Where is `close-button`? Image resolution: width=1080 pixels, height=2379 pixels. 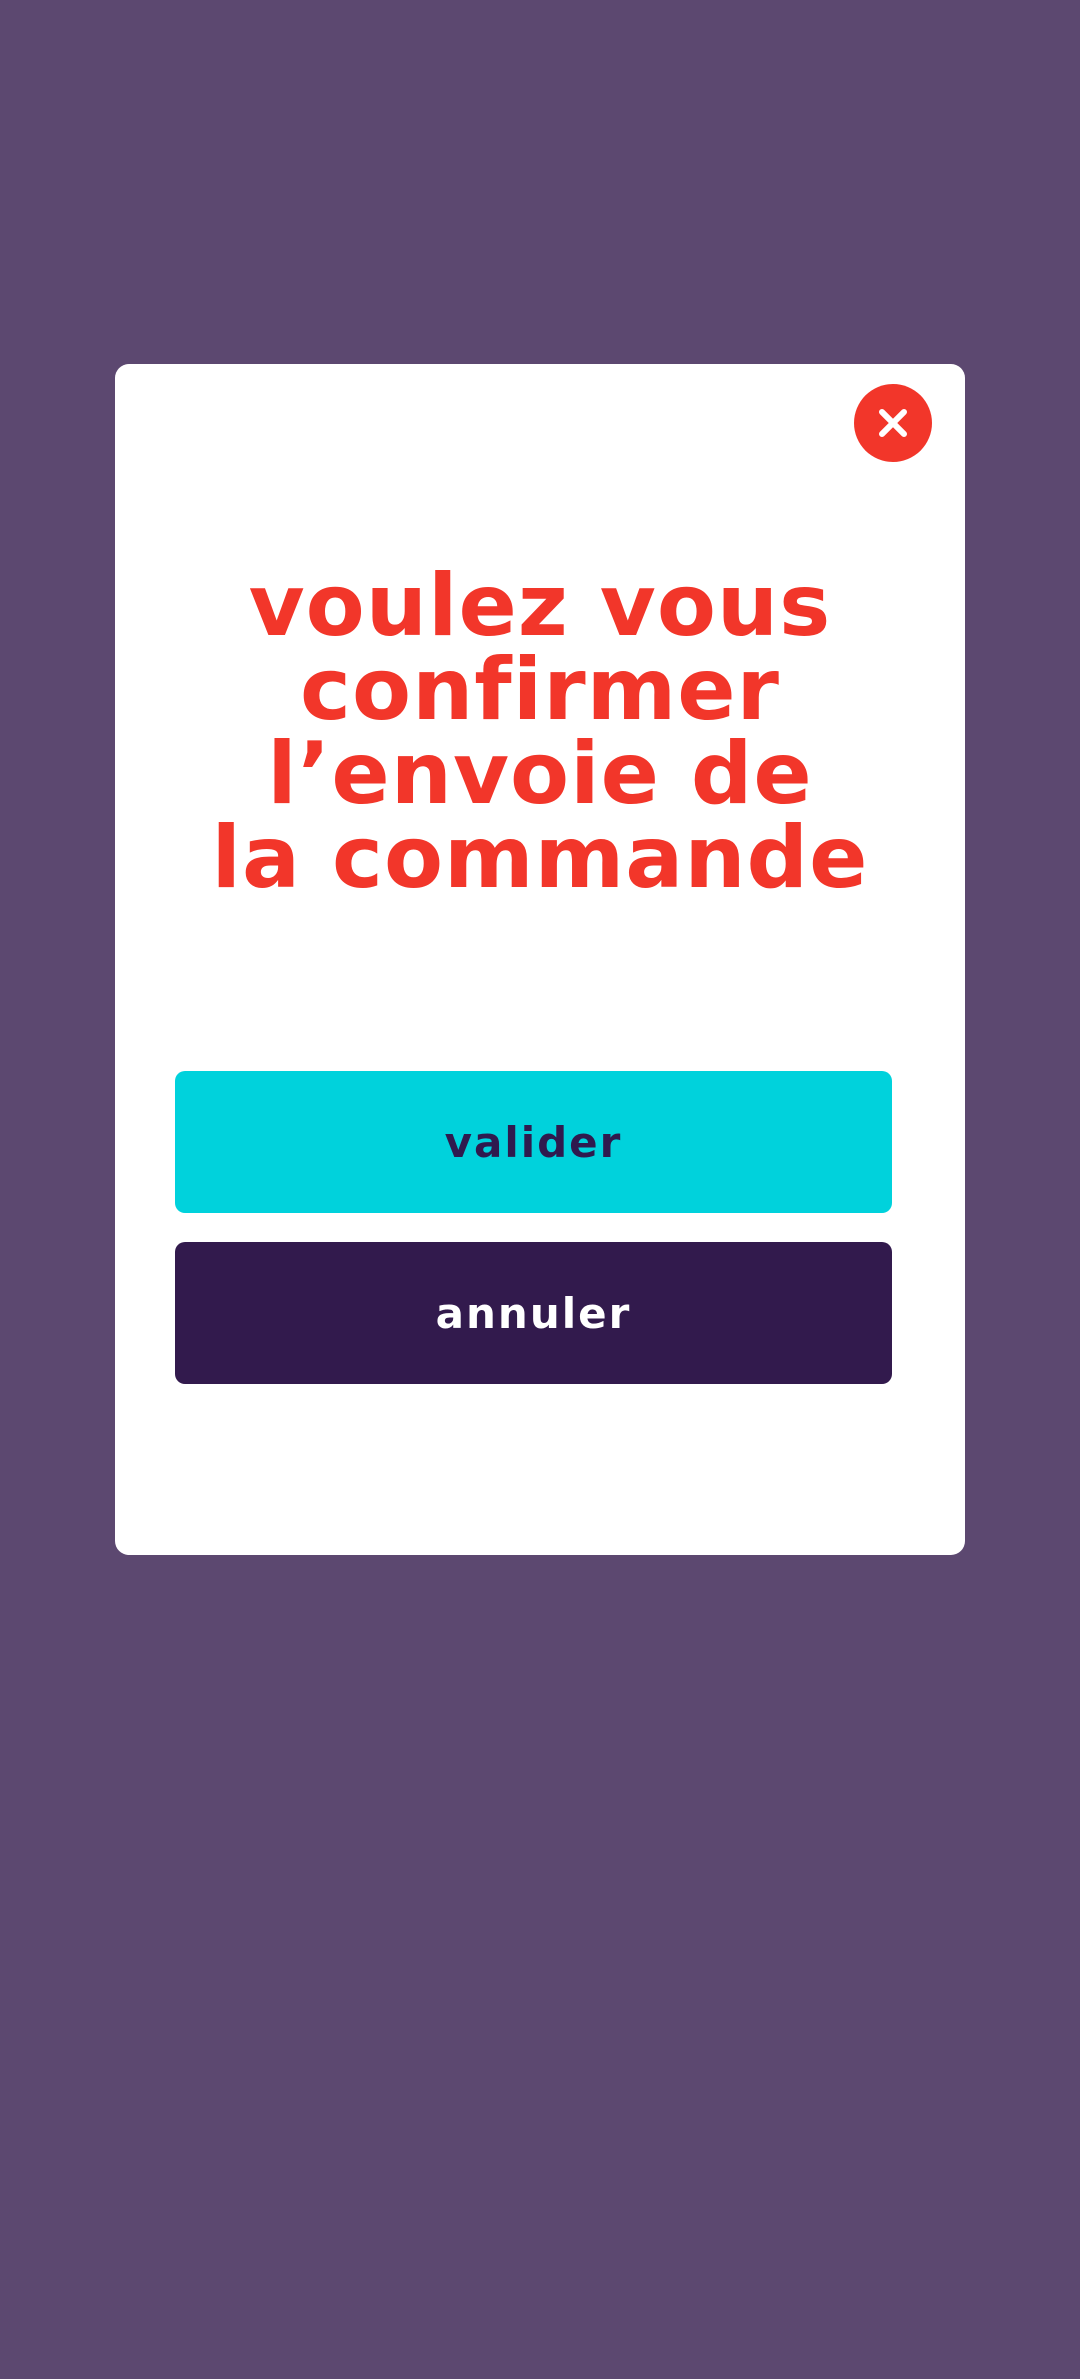
close-button is located at coordinates (893, 423).